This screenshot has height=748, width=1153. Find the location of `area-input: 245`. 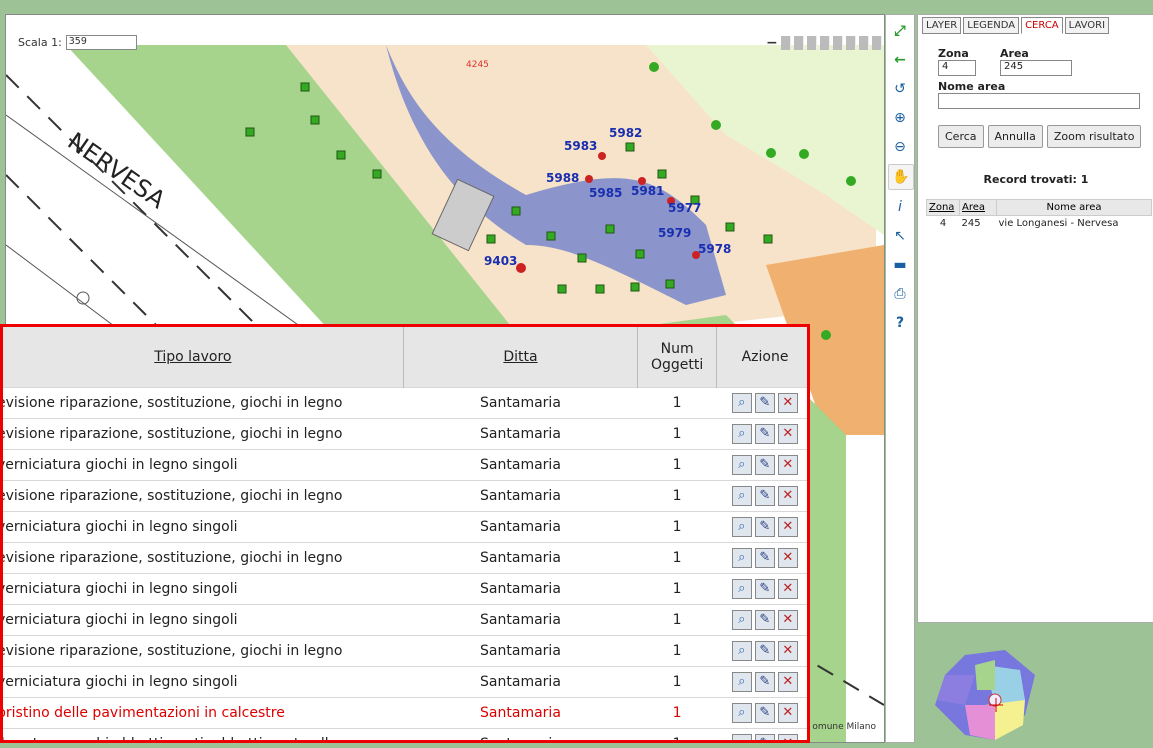

area-input: 245 is located at coordinates (1036, 68).